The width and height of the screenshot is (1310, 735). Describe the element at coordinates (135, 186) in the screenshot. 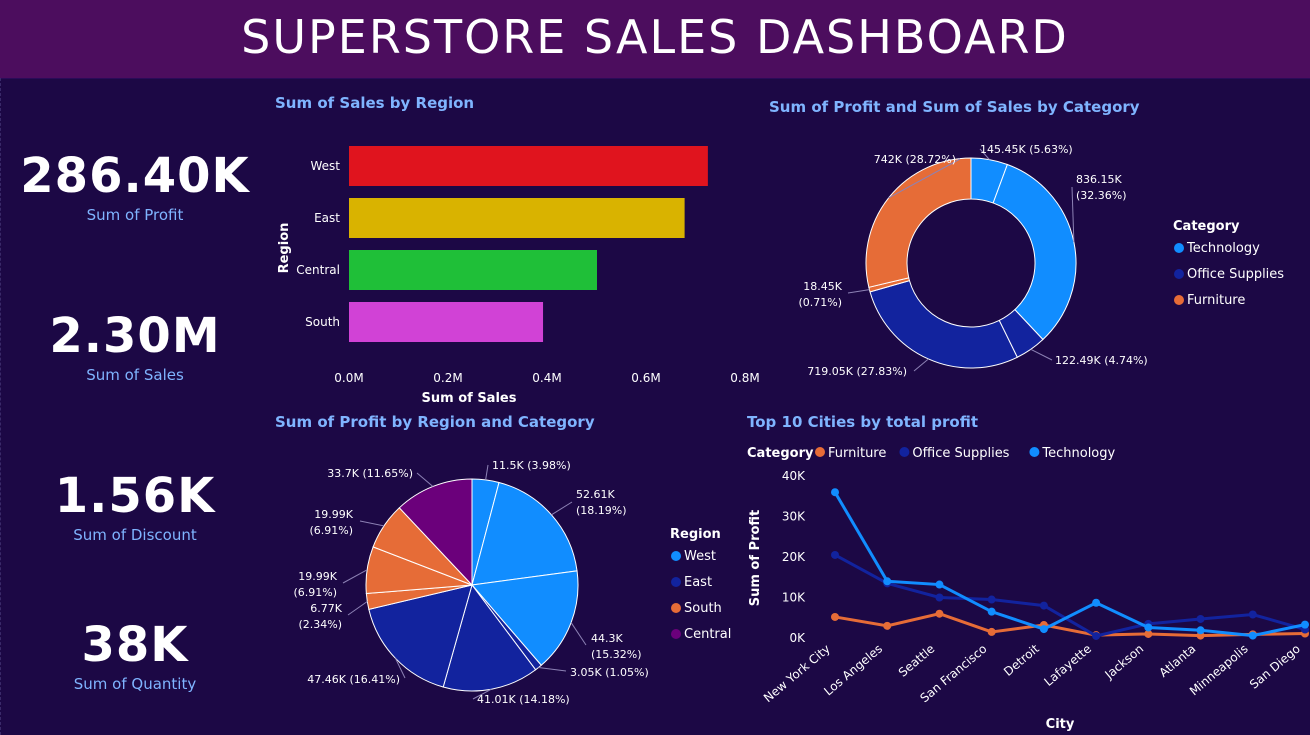

I see `kpi-card-profit: 286.40K Sum of Profit` at that location.